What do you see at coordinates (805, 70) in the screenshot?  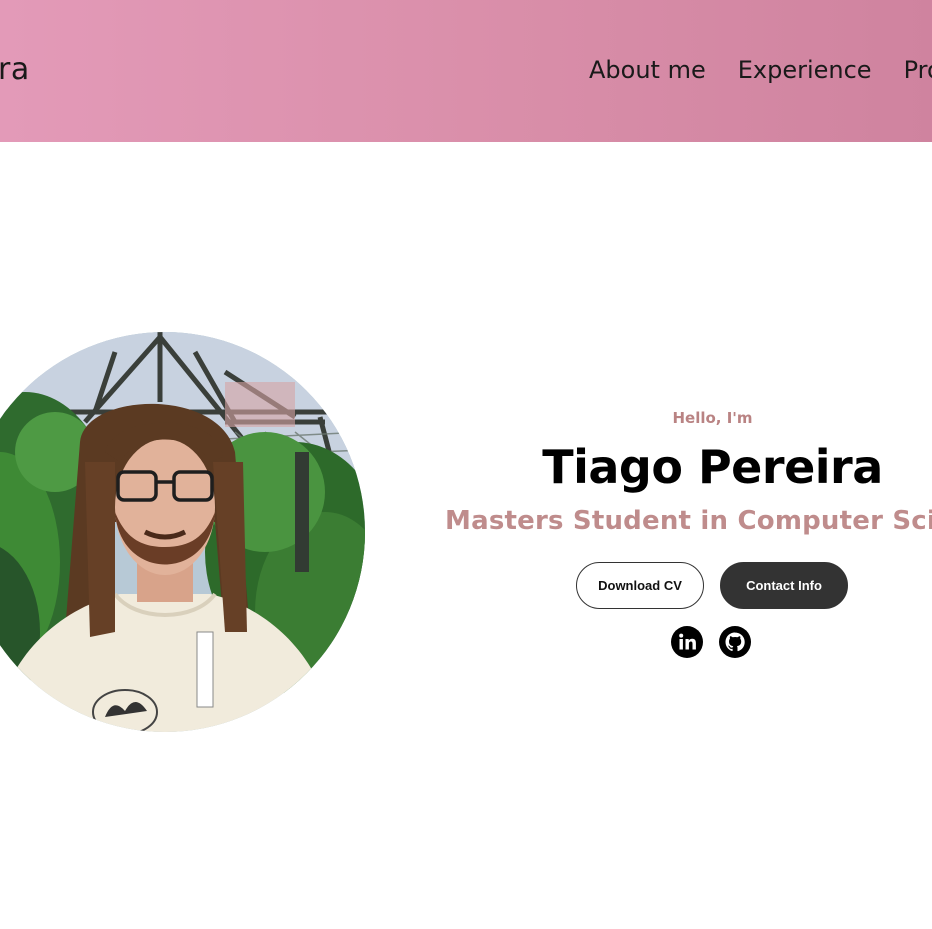 I see `nav-experience: Experience` at bounding box center [805, 70].